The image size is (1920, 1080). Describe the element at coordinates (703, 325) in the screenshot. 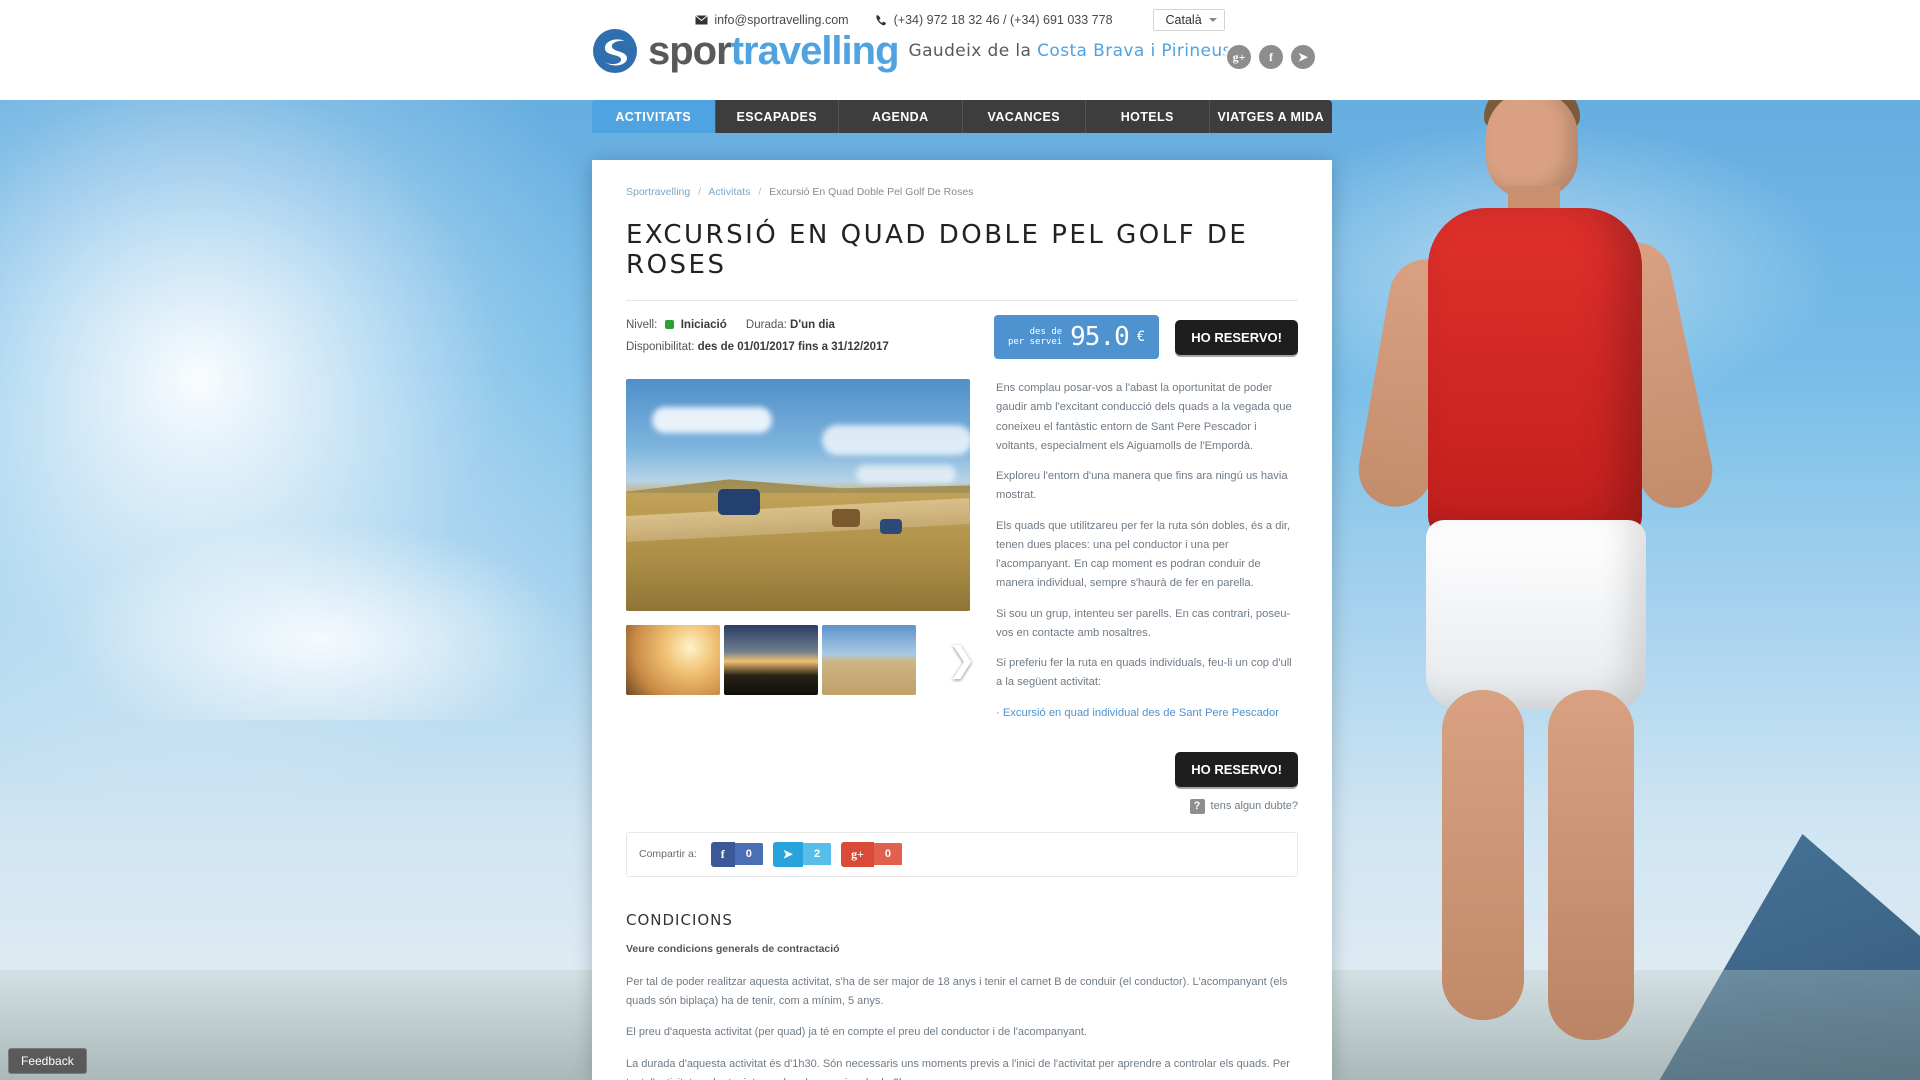

I see `level-value: Iniciació` at that location.